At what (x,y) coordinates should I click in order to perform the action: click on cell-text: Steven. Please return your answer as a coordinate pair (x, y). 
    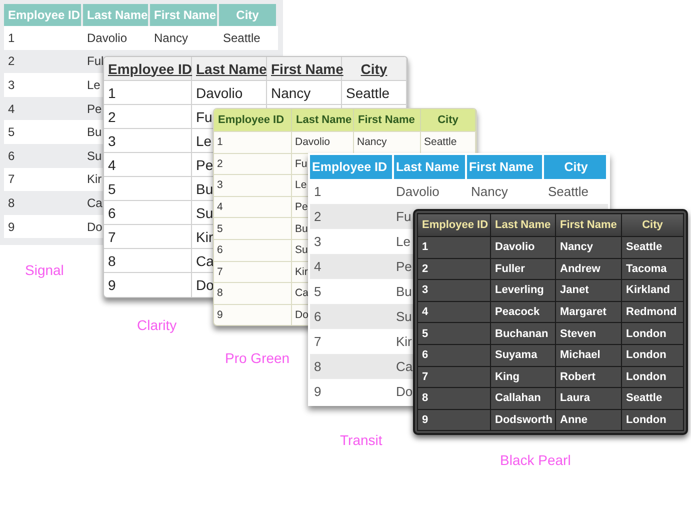
    Looking at the image, I should click on (578, 334).